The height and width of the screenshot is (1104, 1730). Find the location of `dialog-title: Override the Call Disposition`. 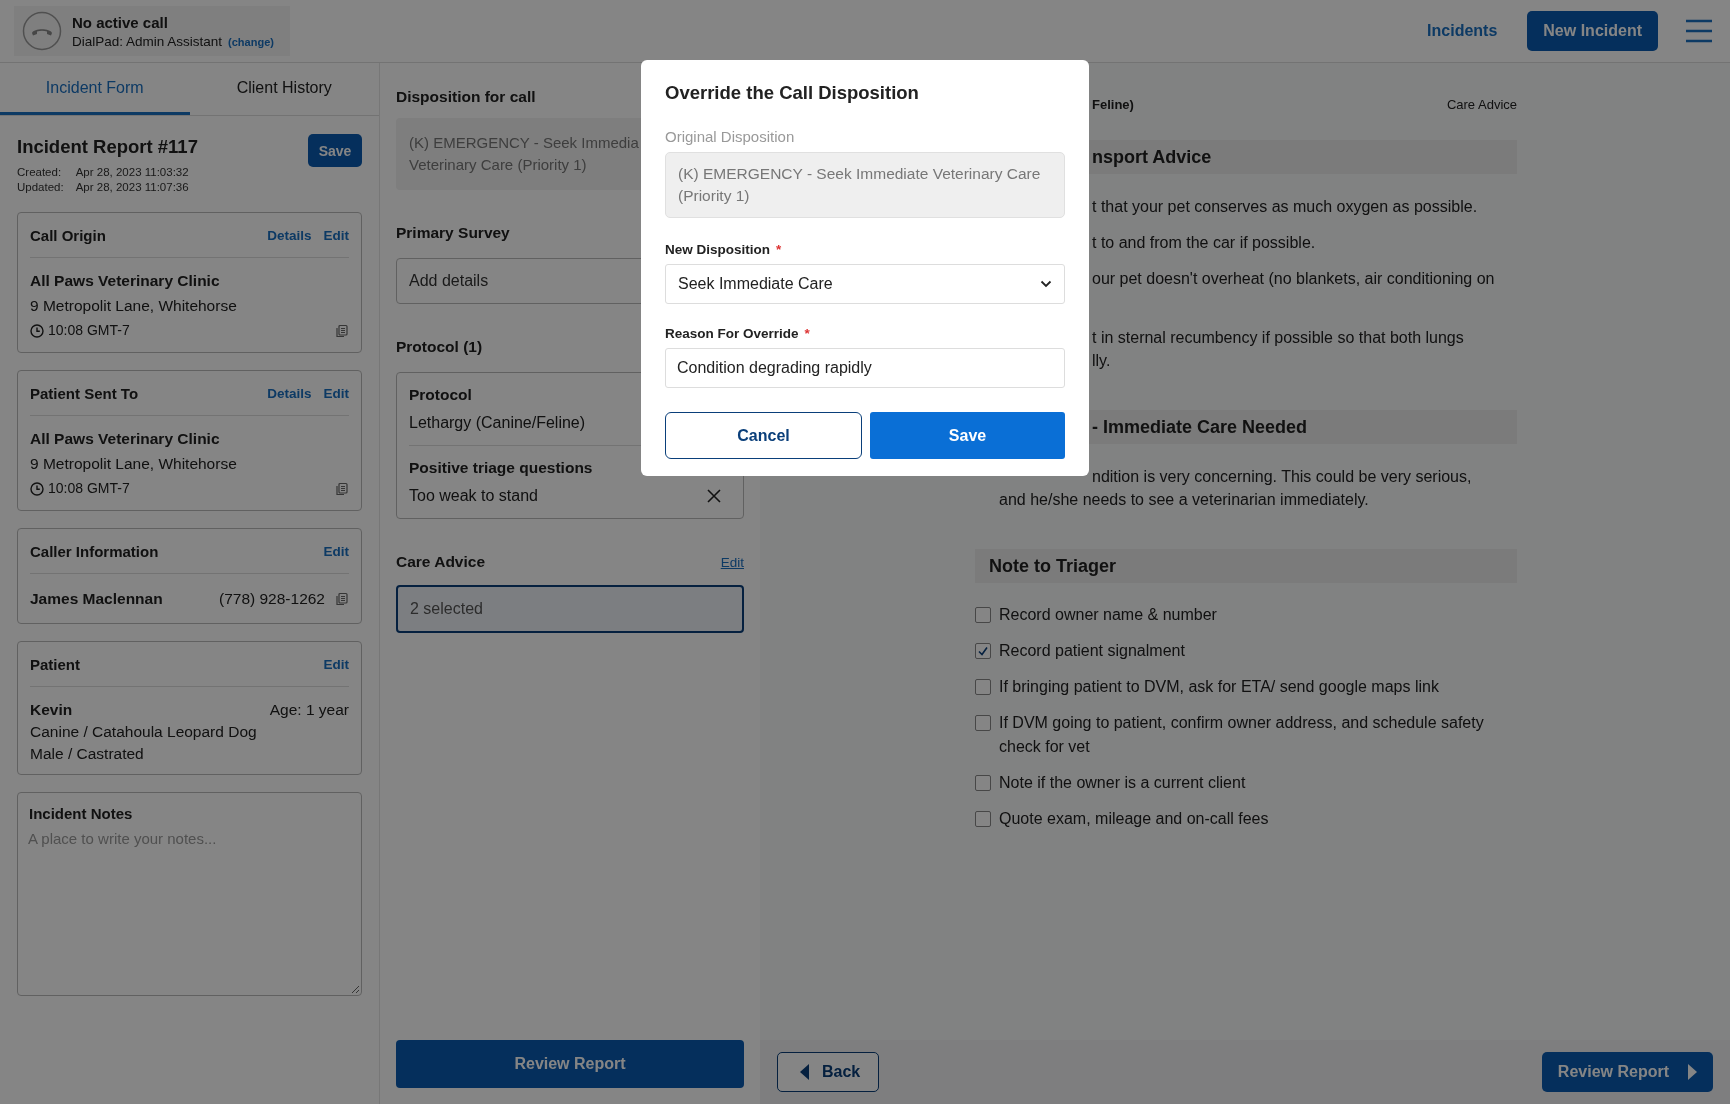

dialog-title: Override the Call Disposition is located at coordinates (792, 93).